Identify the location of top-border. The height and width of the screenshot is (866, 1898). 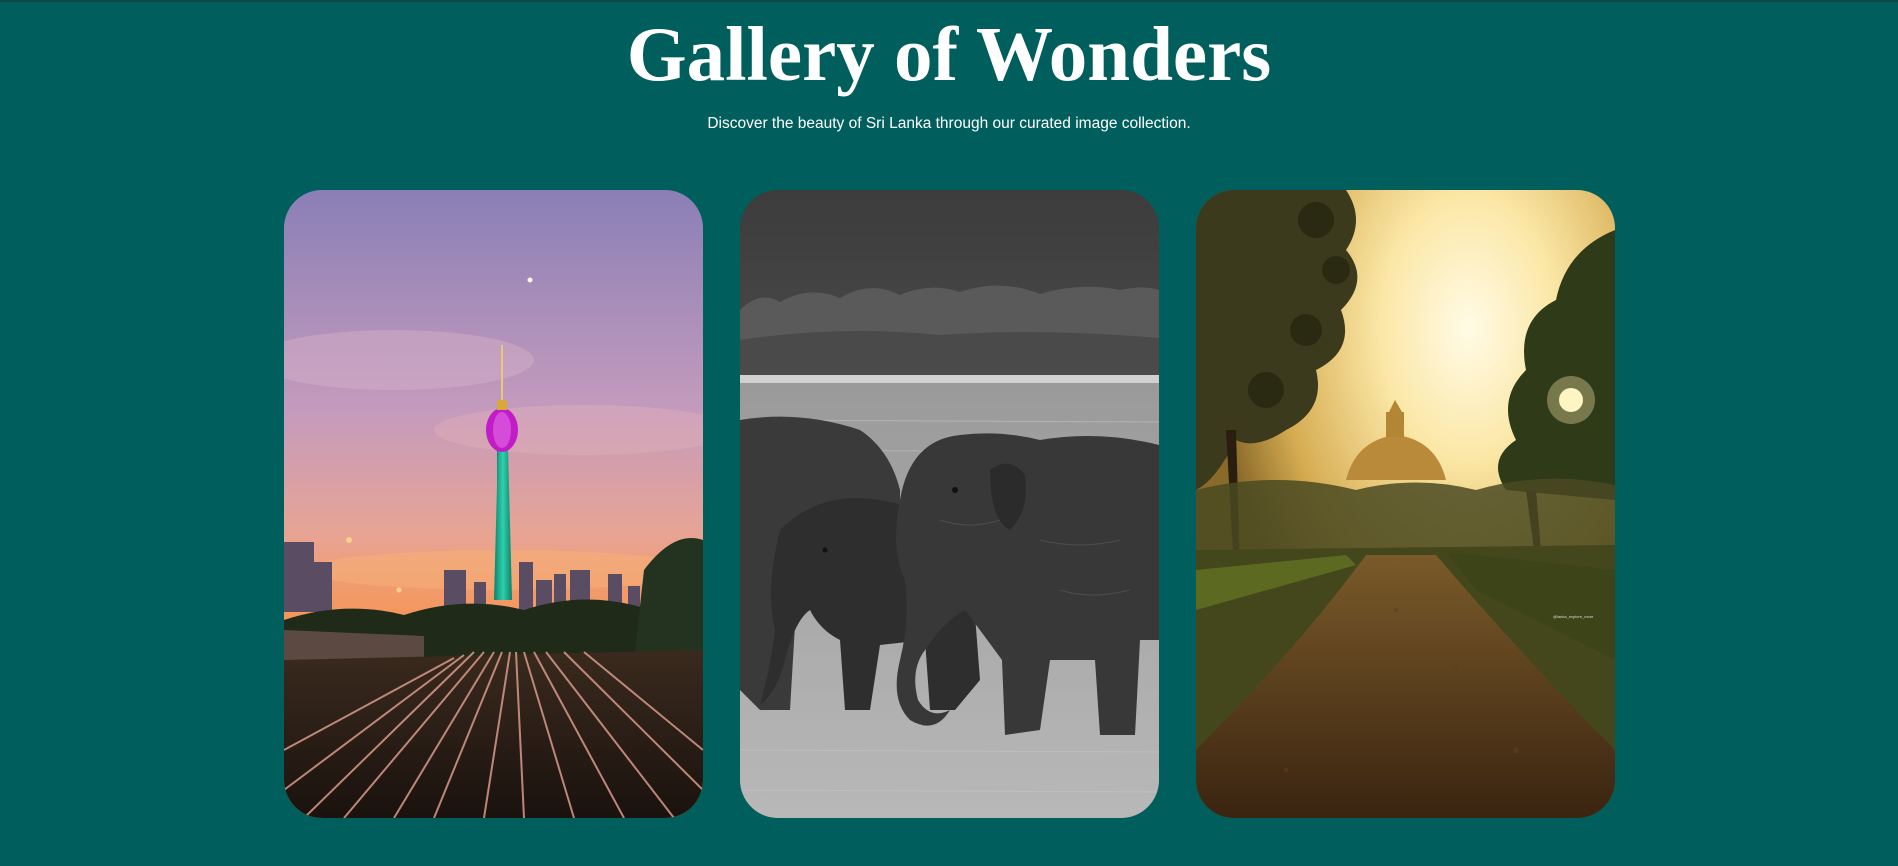
(949, 1).